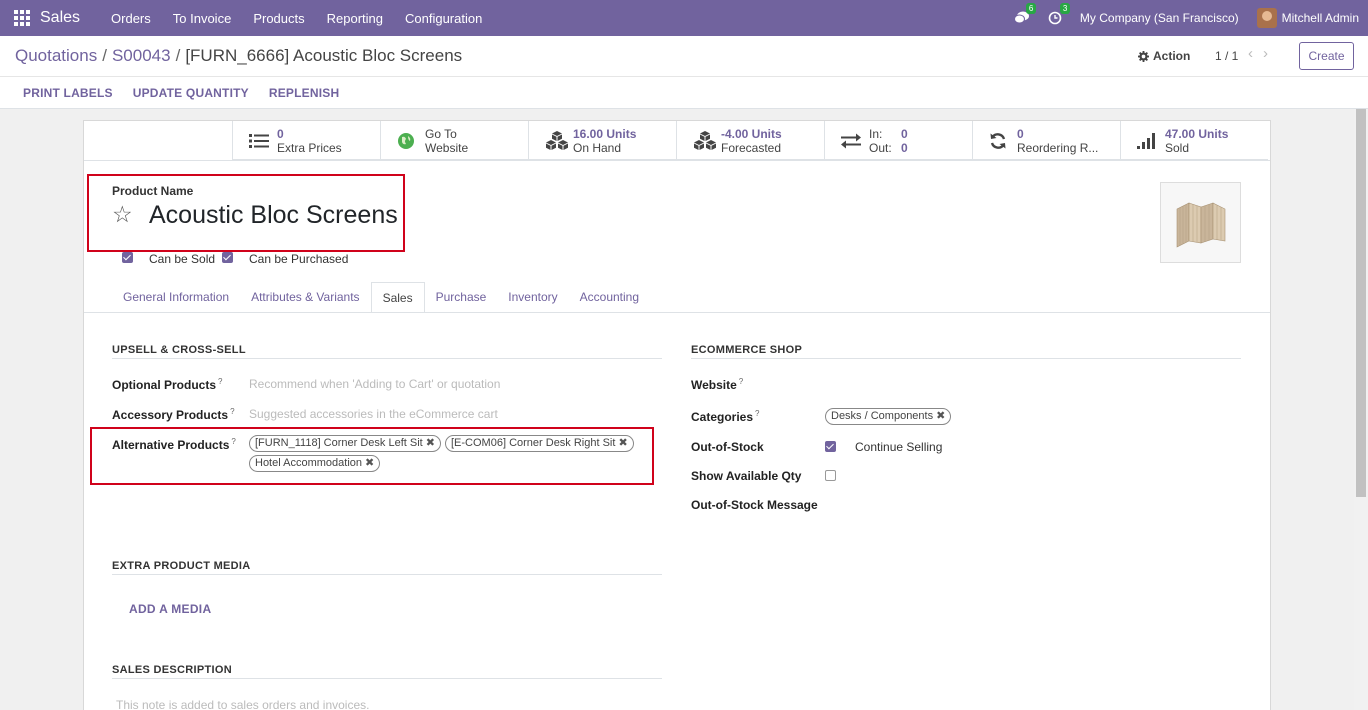 The width and height of the screenshot is (1368, 710). I want to click on can-be-purchased-checkbox, so click(227, 257).